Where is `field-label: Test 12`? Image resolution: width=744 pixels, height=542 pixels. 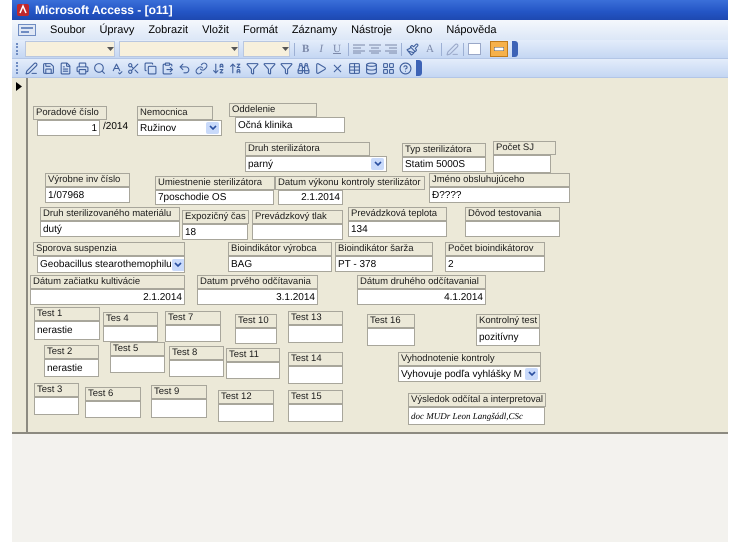 field-label: Test 12 is located at coordinates (246, 397).